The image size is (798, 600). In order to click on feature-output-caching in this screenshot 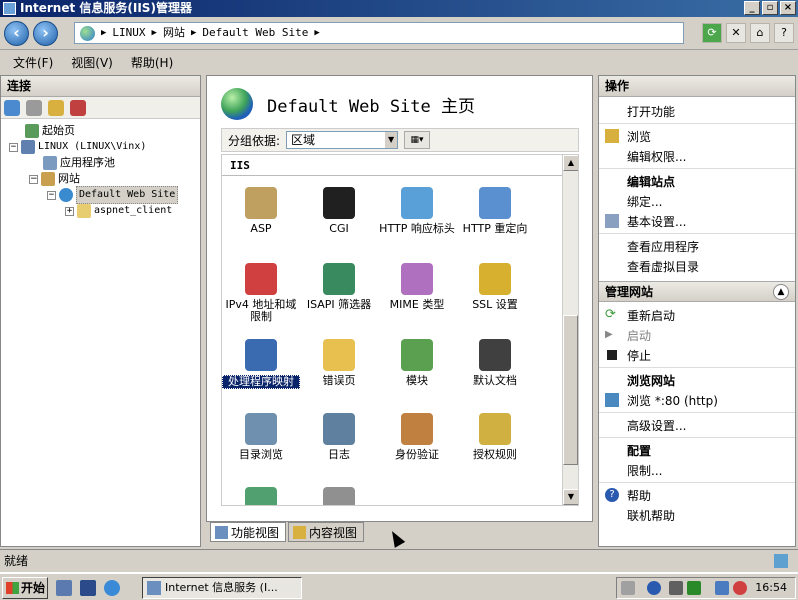, I will do `click(261, 496)`.